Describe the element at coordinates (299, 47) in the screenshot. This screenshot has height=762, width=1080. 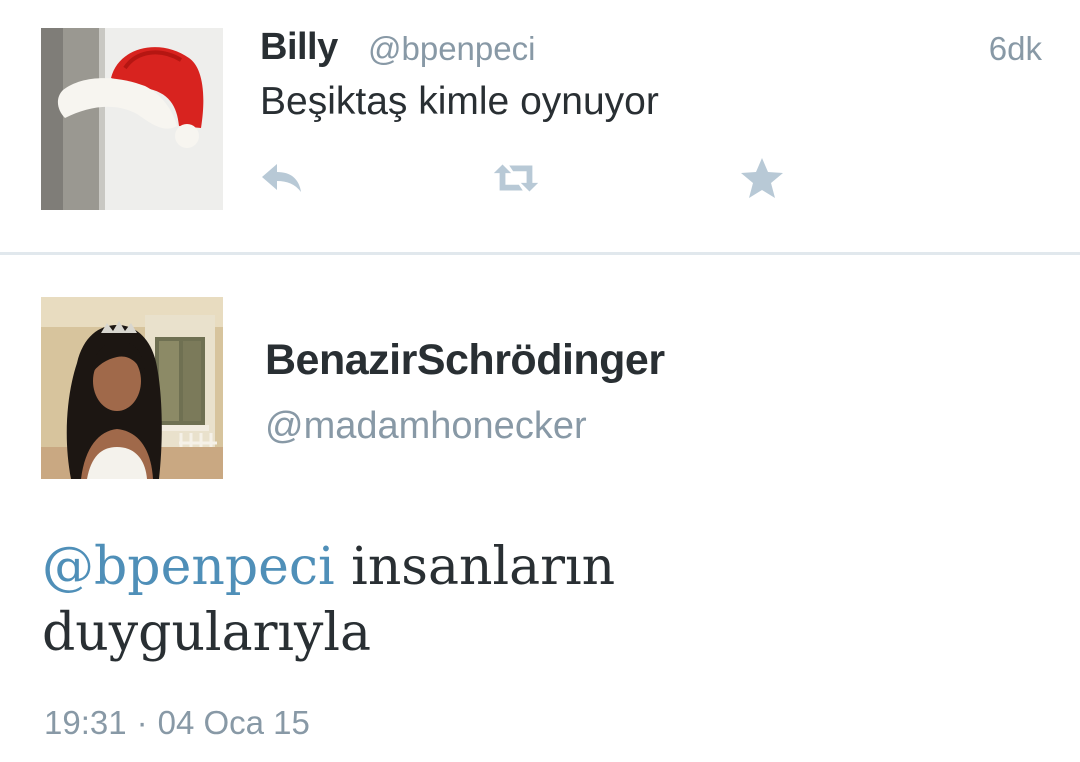
I see `author-name: Billy` at that location.